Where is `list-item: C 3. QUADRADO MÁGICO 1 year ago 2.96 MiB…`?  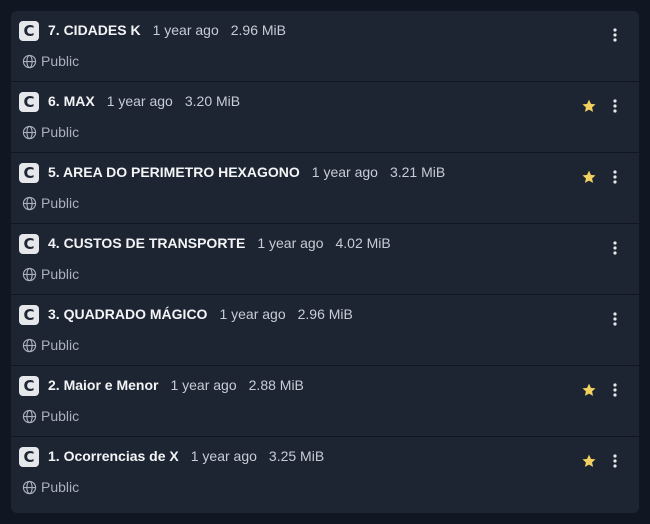
list-item: C 3. QUADRADO MÁGICO 1 year ago 2.96 MiB… is located at coordinates (325, 330).